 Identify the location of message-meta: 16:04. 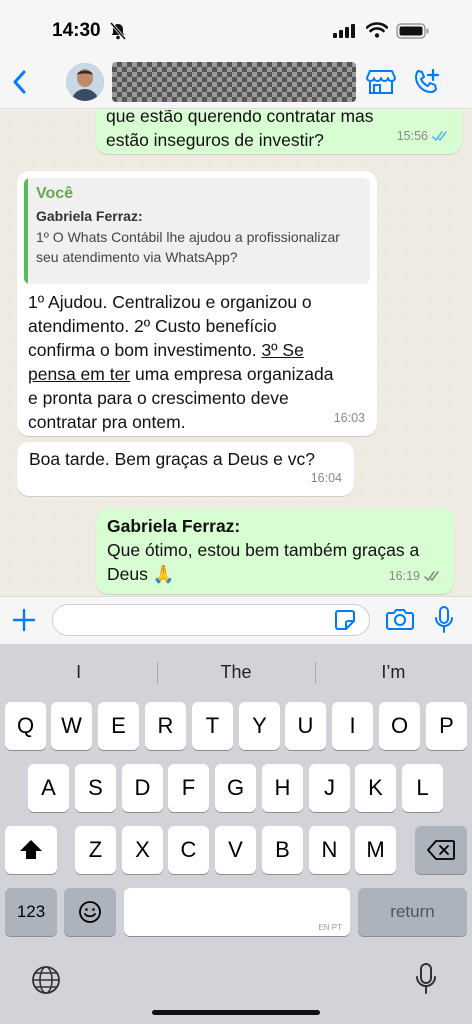
(326, 478).